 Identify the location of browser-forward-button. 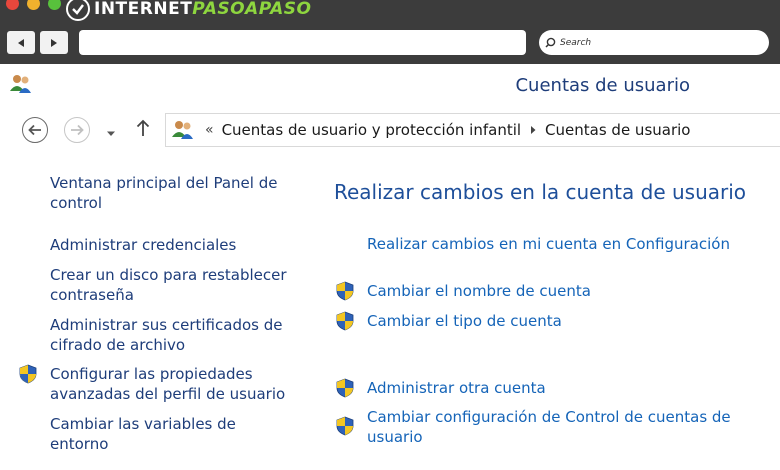
(54, 42).